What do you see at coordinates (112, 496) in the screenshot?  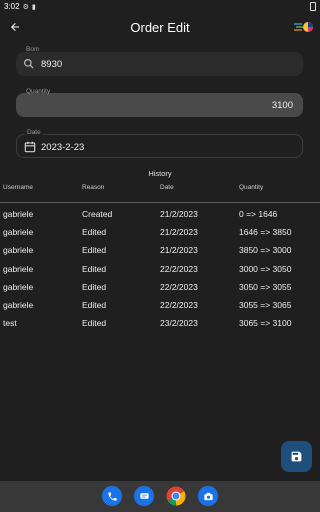 I see `phone-icon` at bounding box center [112, 496].